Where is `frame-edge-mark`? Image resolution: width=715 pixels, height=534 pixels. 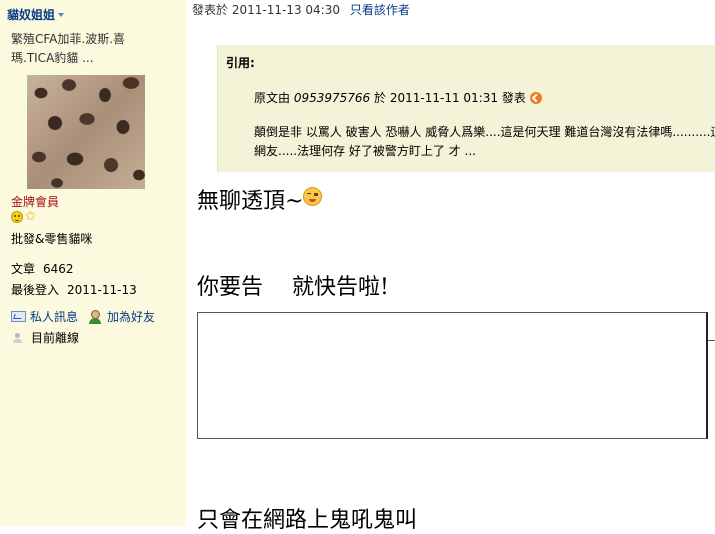
frame-edge-mark is located at coordinates (711, 340).